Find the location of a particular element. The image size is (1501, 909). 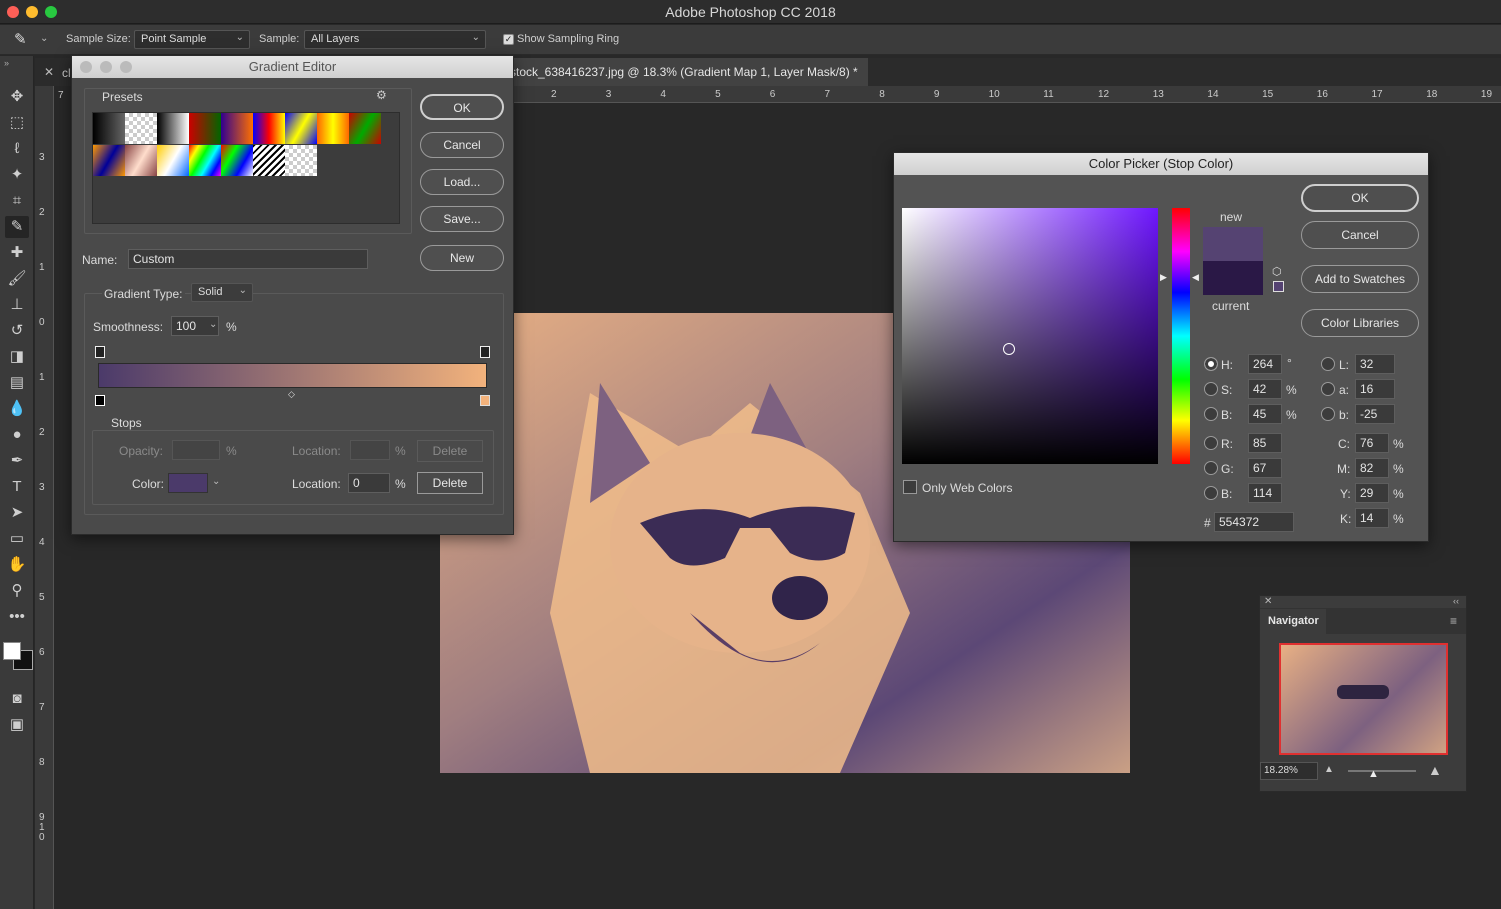

pen-tool-icon: ✒ is located at coordinates (17, 461).